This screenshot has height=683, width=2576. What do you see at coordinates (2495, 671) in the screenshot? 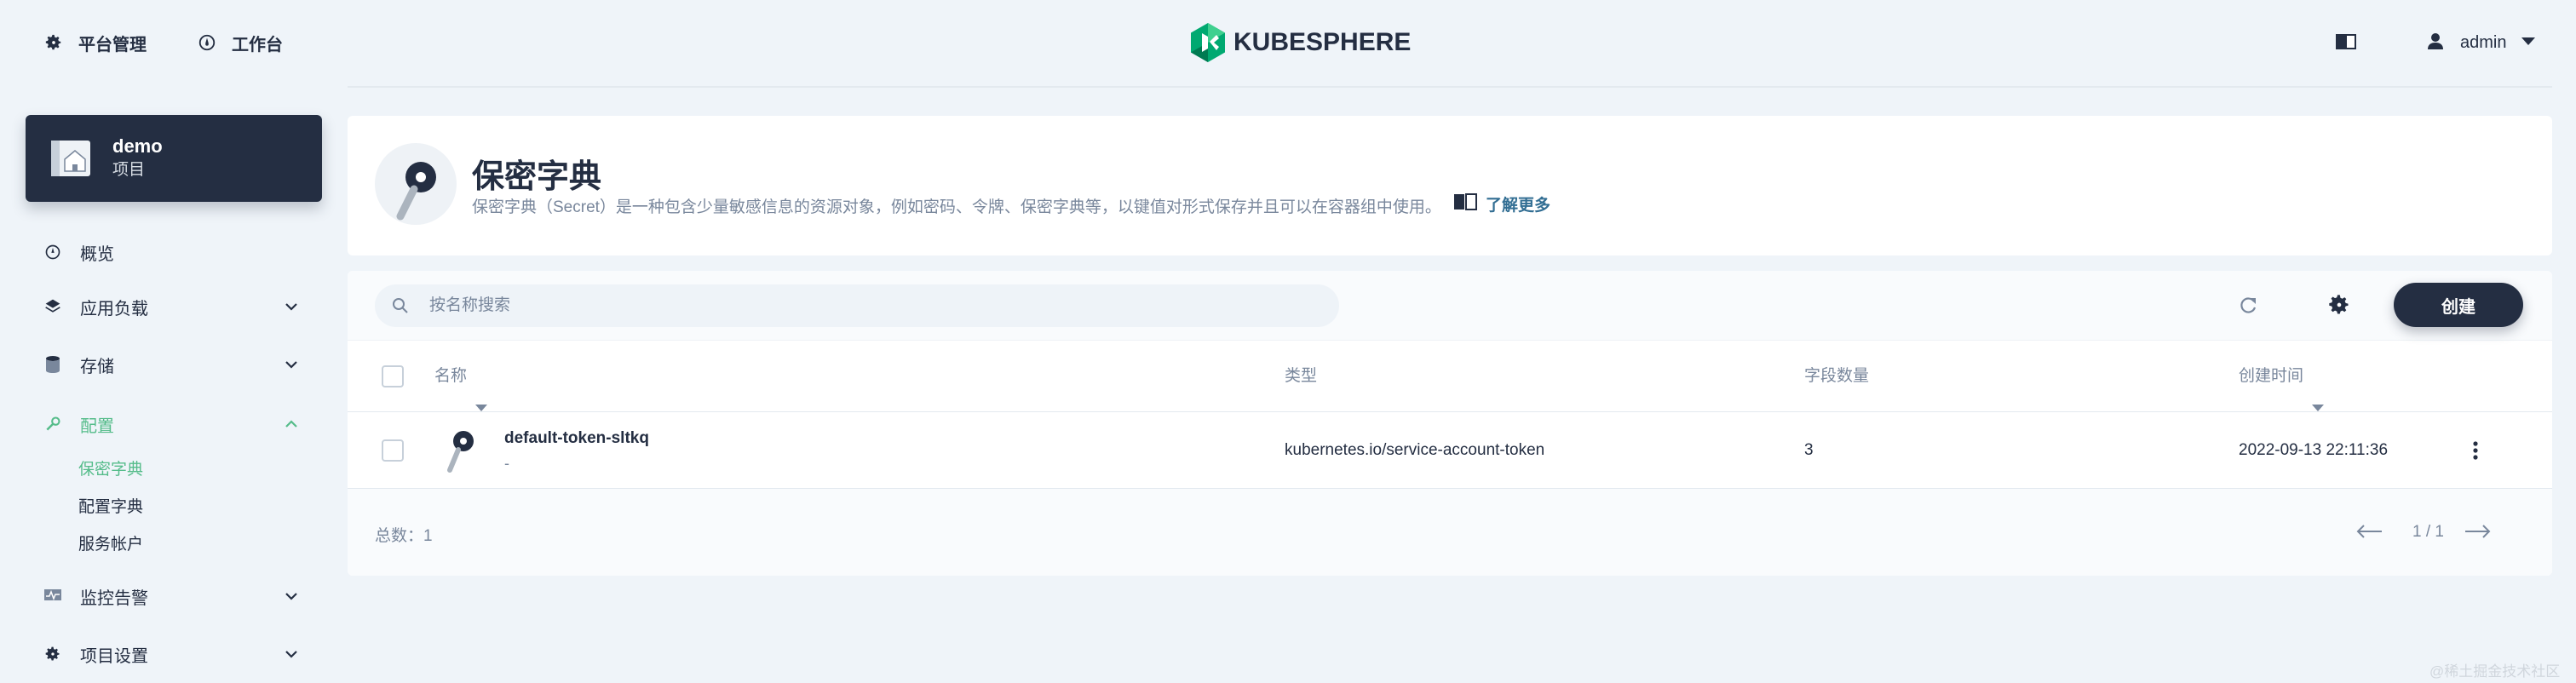
I see `watermark: @稀土掘金技术社区` at bounding box center [2495, 671].